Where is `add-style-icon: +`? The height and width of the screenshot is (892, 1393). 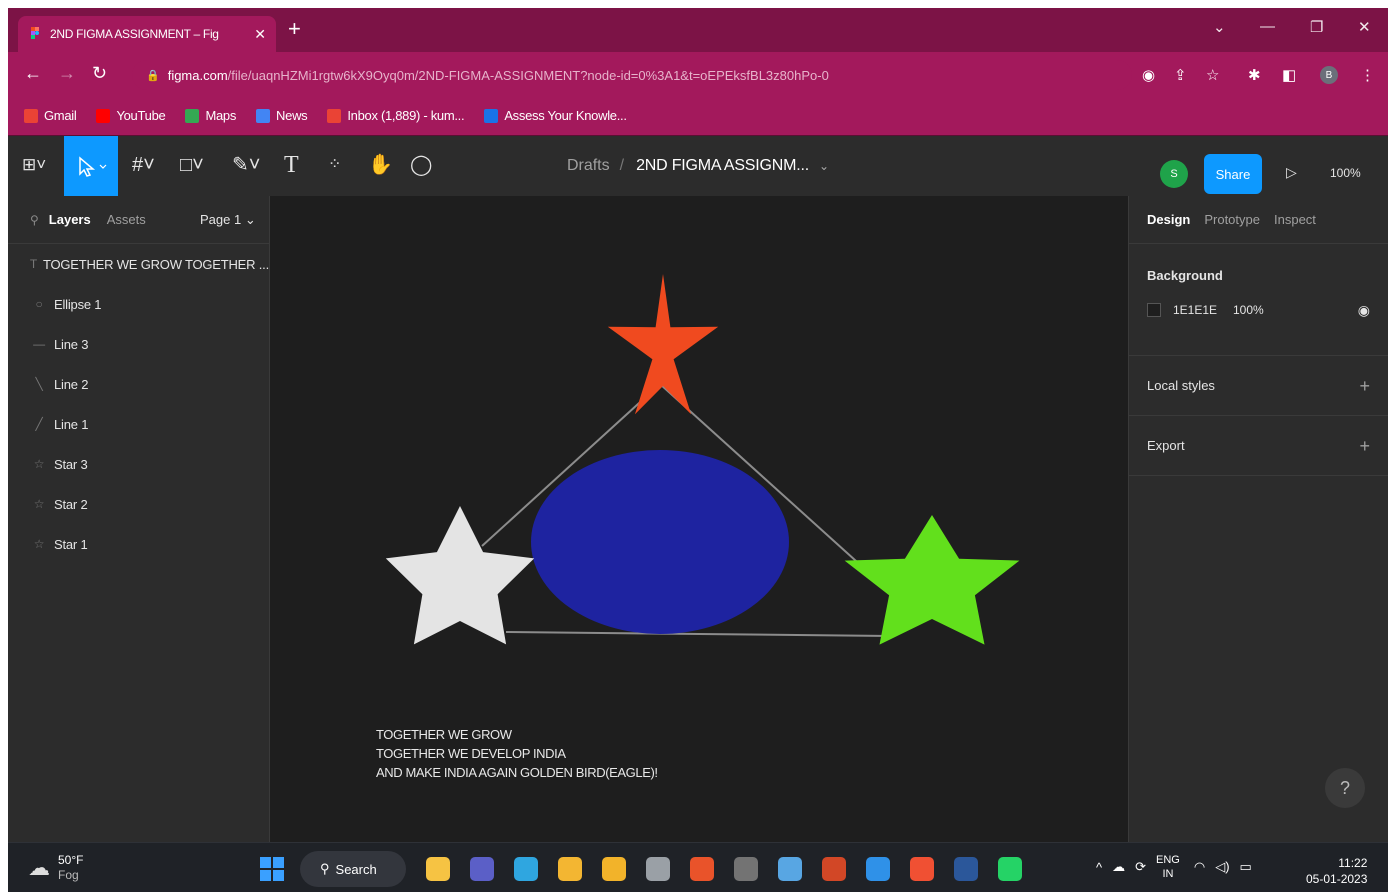
add-style-icon: + is located at coordinates (1364, 386).